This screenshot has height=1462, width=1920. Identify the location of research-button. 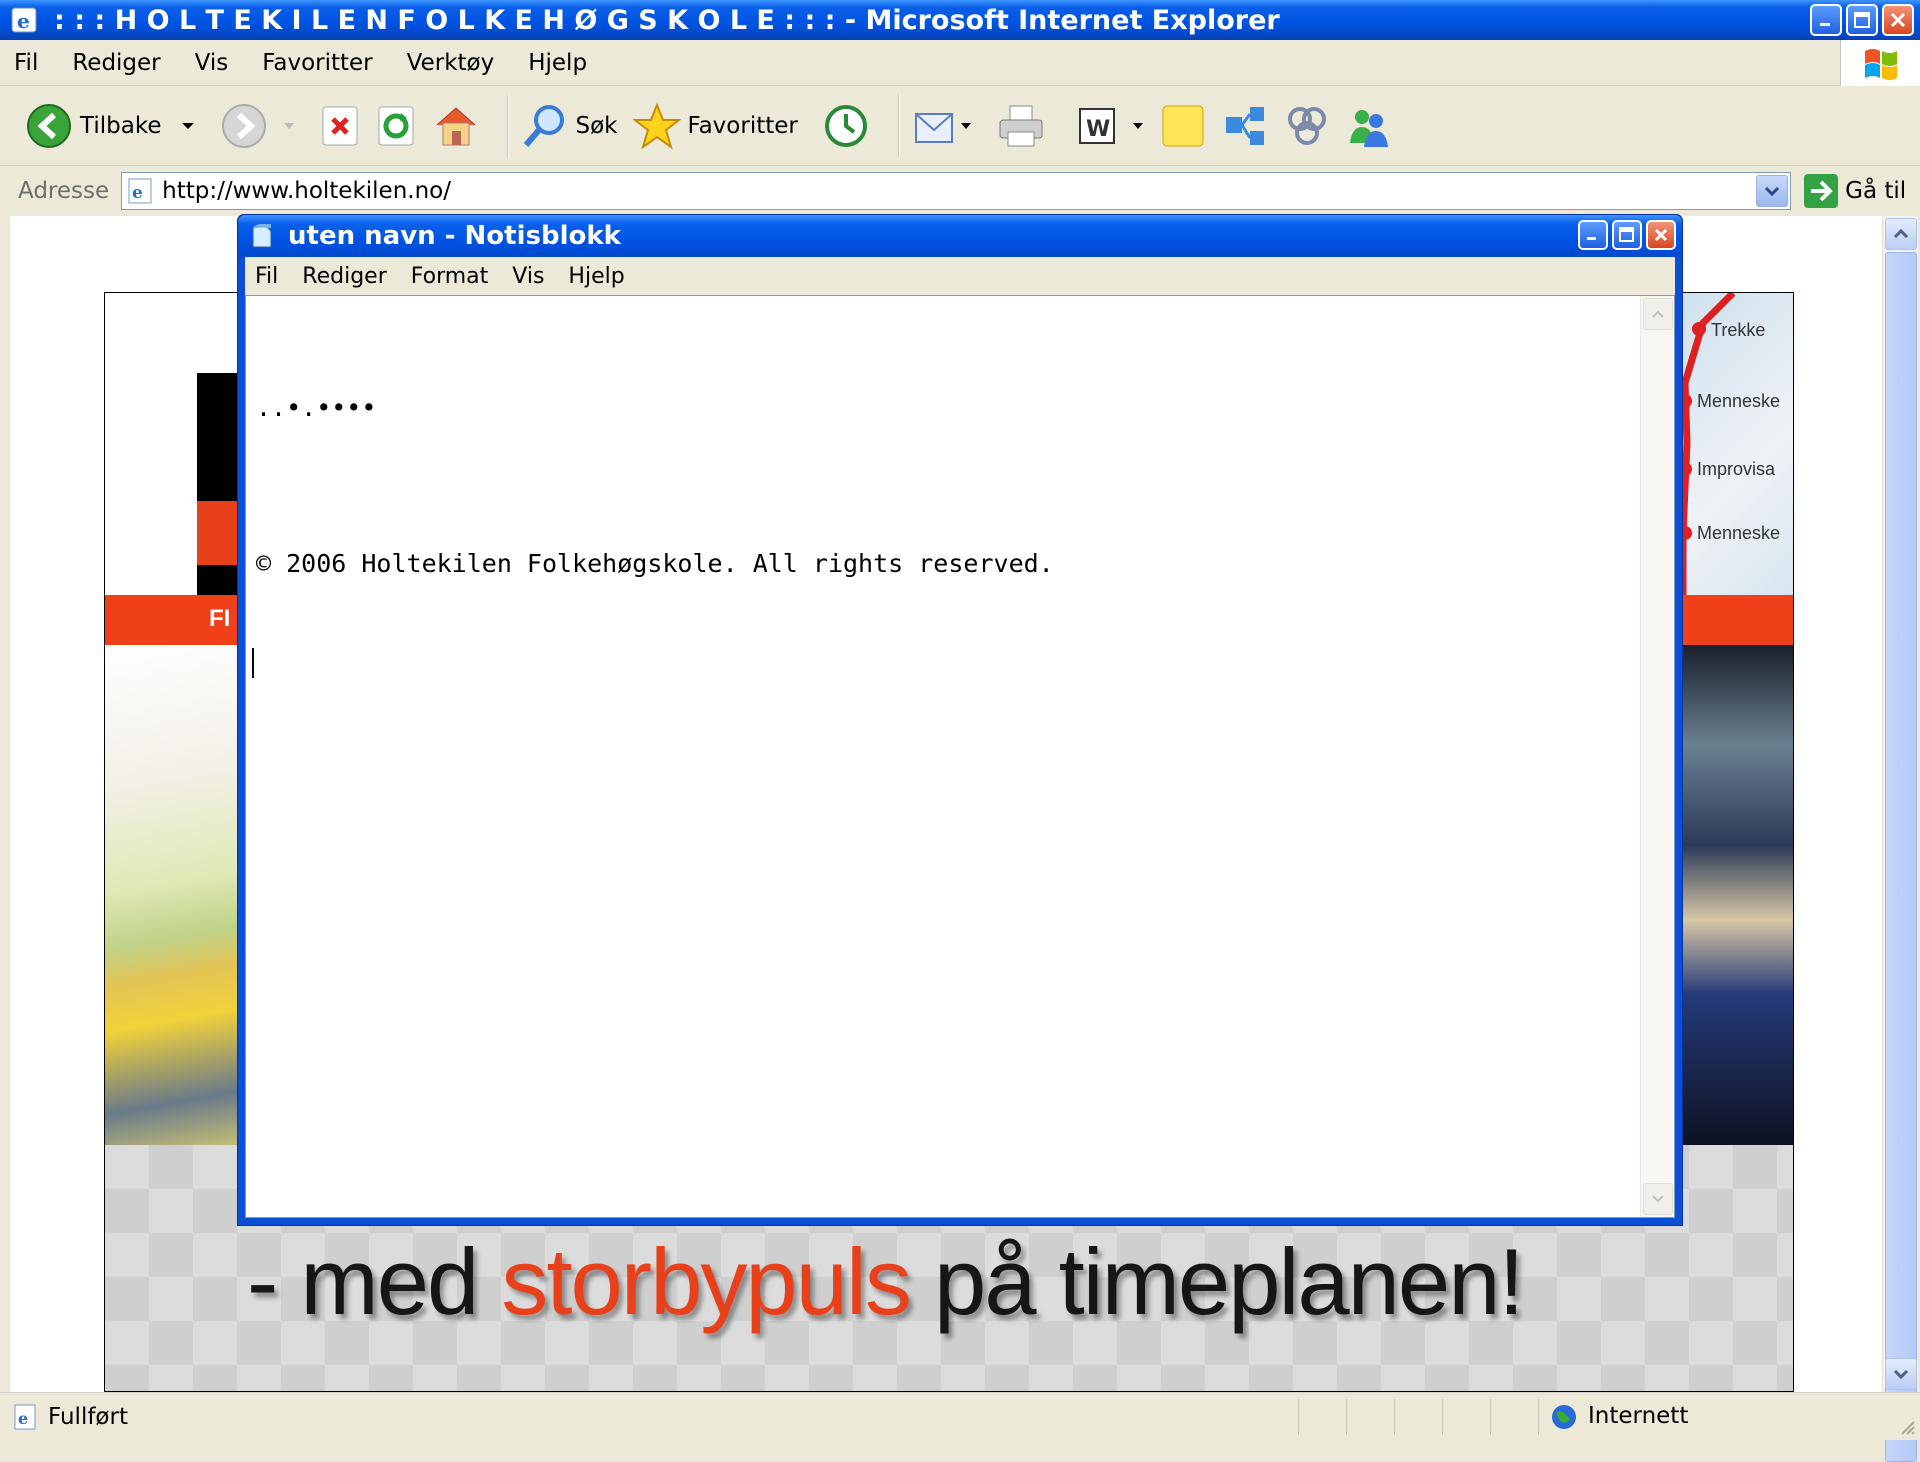
(1307, 126).